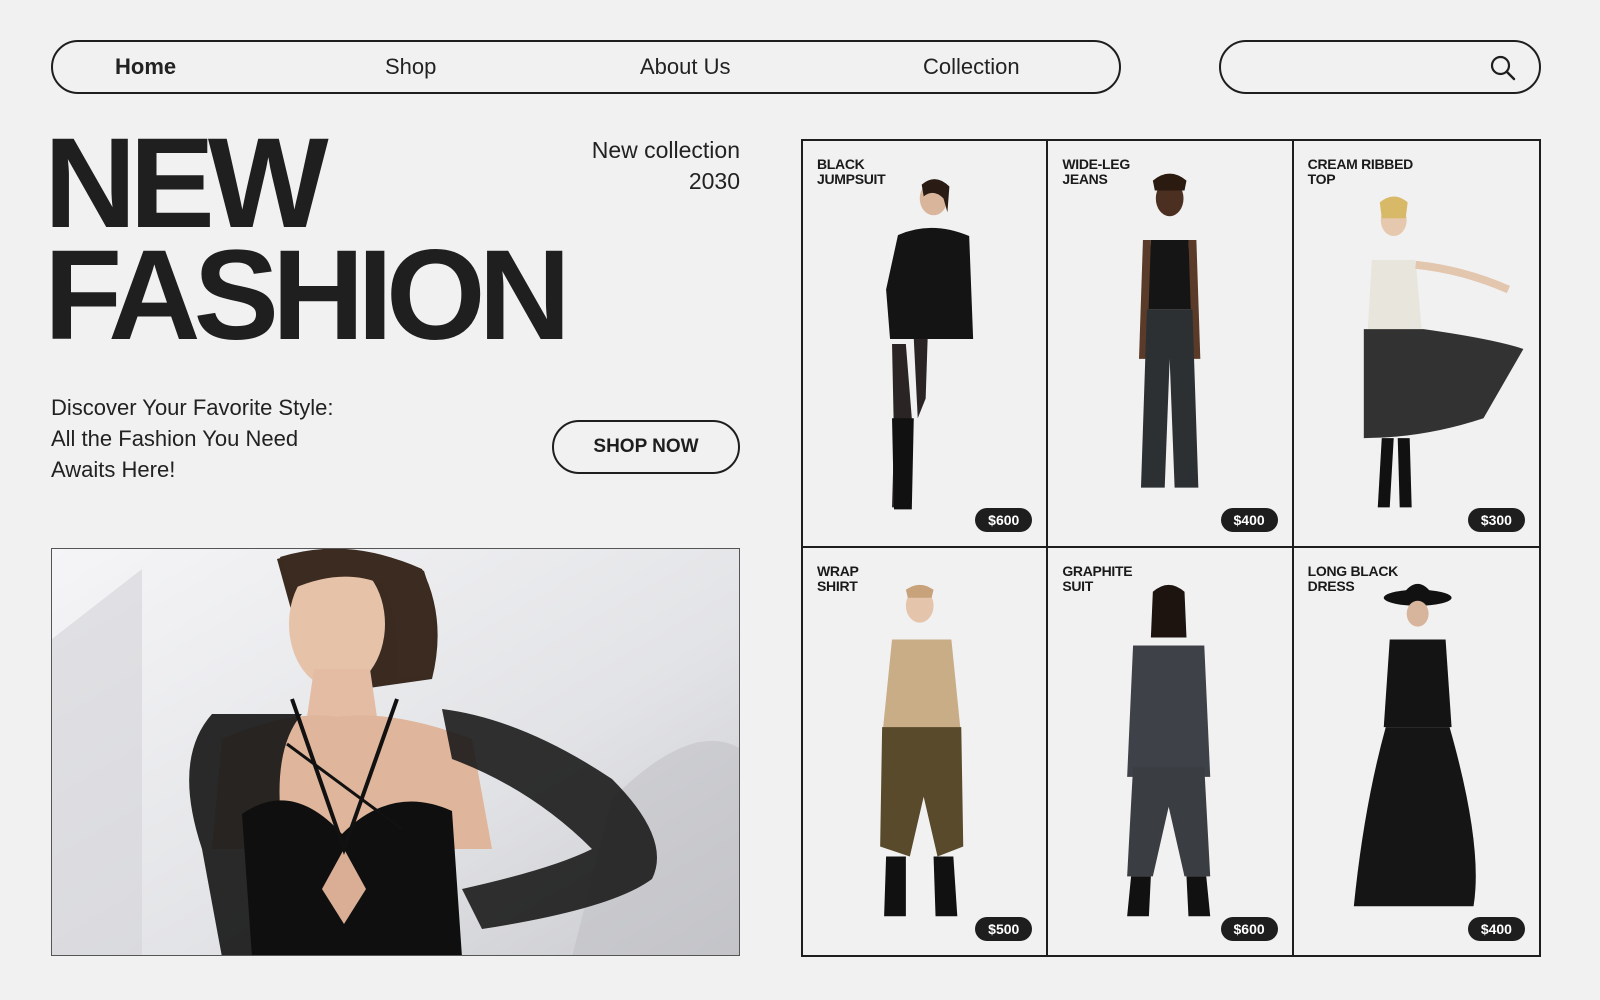 The height and width of the screenshot is (1000, 1600). What do you see at coordinates (851, 171) in the screenshot?
I see `product-name: BLACK JUMPSUIT` at bounding box center [851, 171].